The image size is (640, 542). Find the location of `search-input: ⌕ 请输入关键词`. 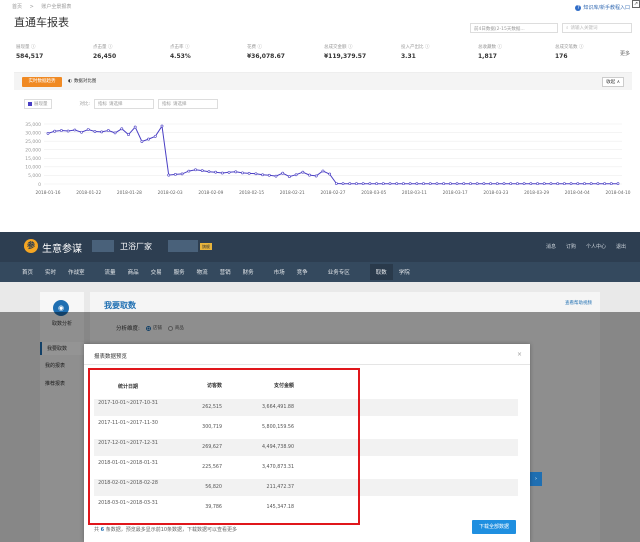

search-input: ⌕ 请输入关键词 is located at coordinates (597, 28).